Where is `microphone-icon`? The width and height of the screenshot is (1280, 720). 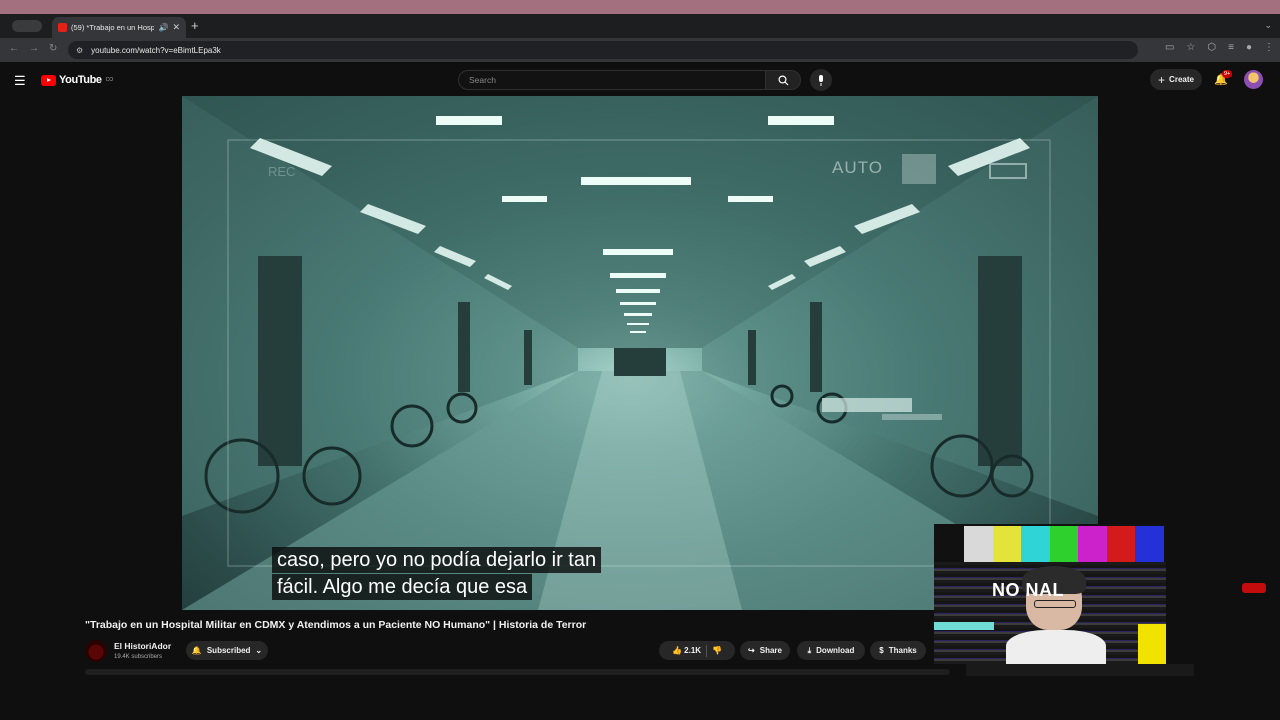 microphone-icon is located at coordinates (821, 80).